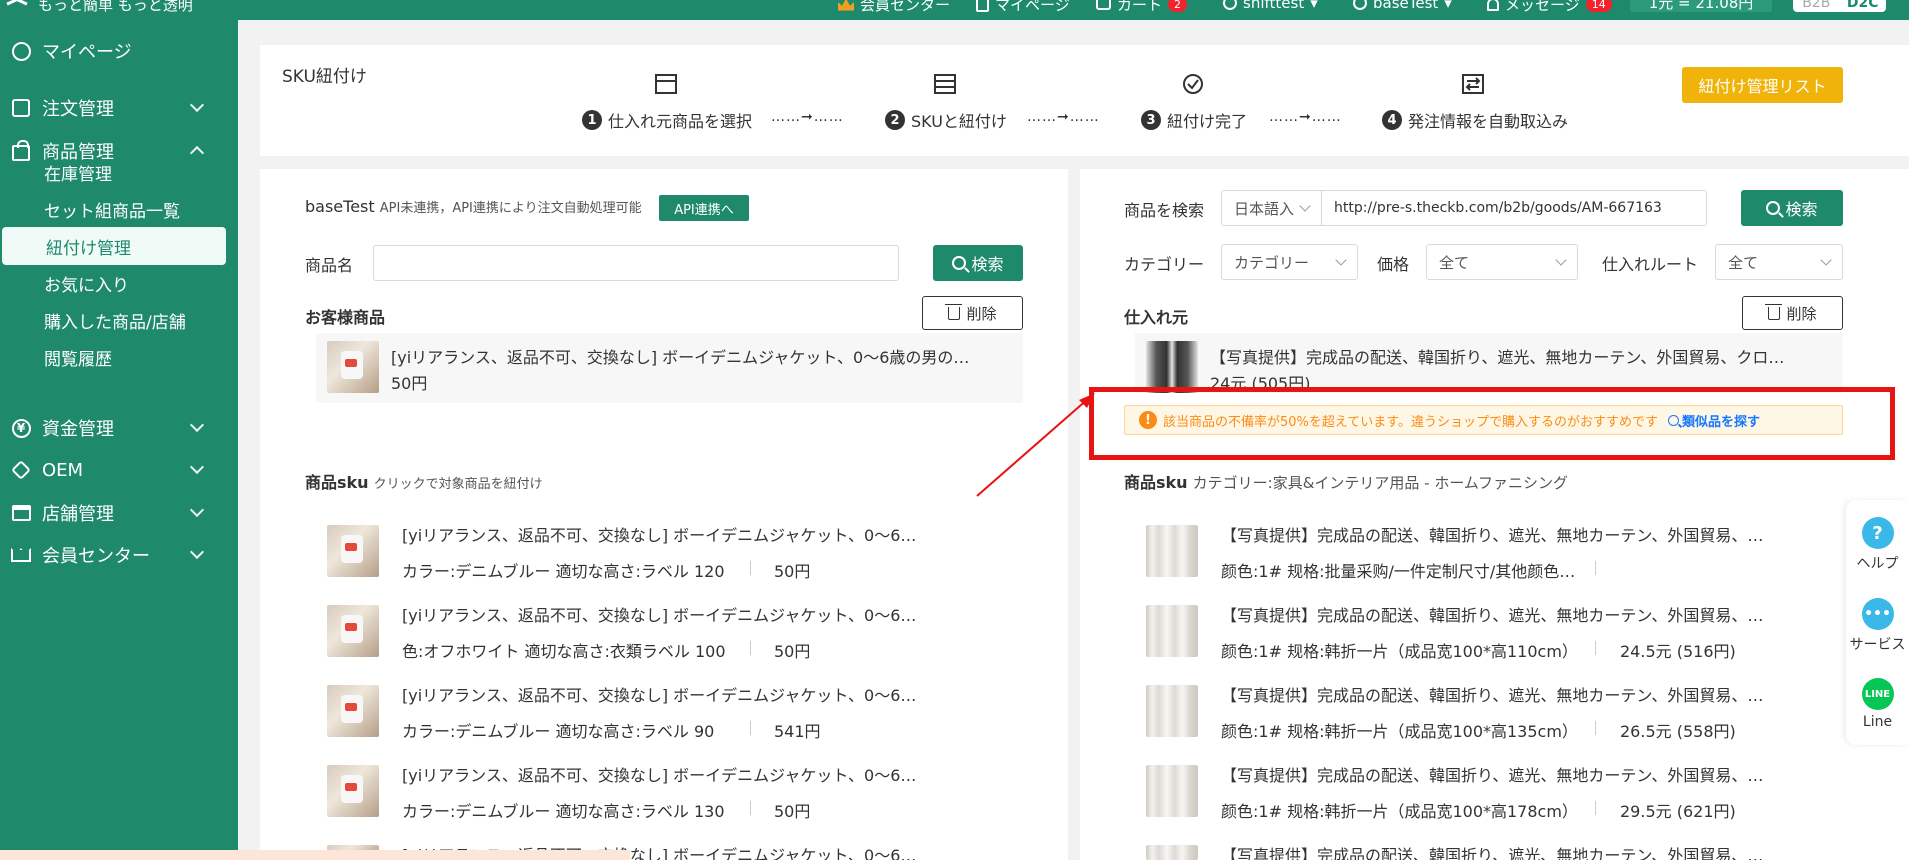  Describe the element at coordinates (1762, 85) in the screenshot. I see `link-management-list-button: 紐付け管理リスト` at that location.